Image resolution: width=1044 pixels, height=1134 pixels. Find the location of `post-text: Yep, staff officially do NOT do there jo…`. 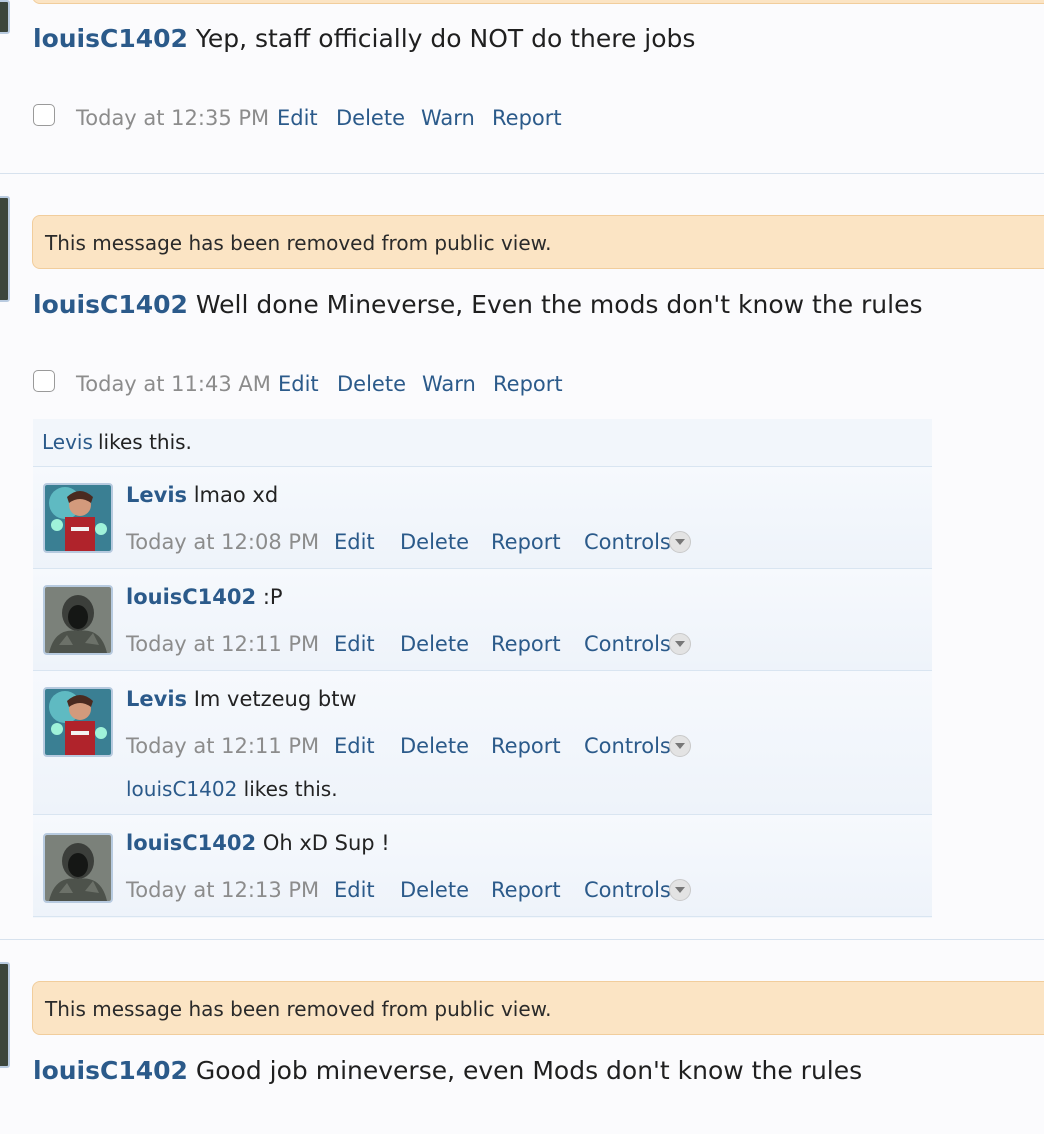

post-text: Yep, staff officially do NOT do there jo… is located at coordinates (445, 38).